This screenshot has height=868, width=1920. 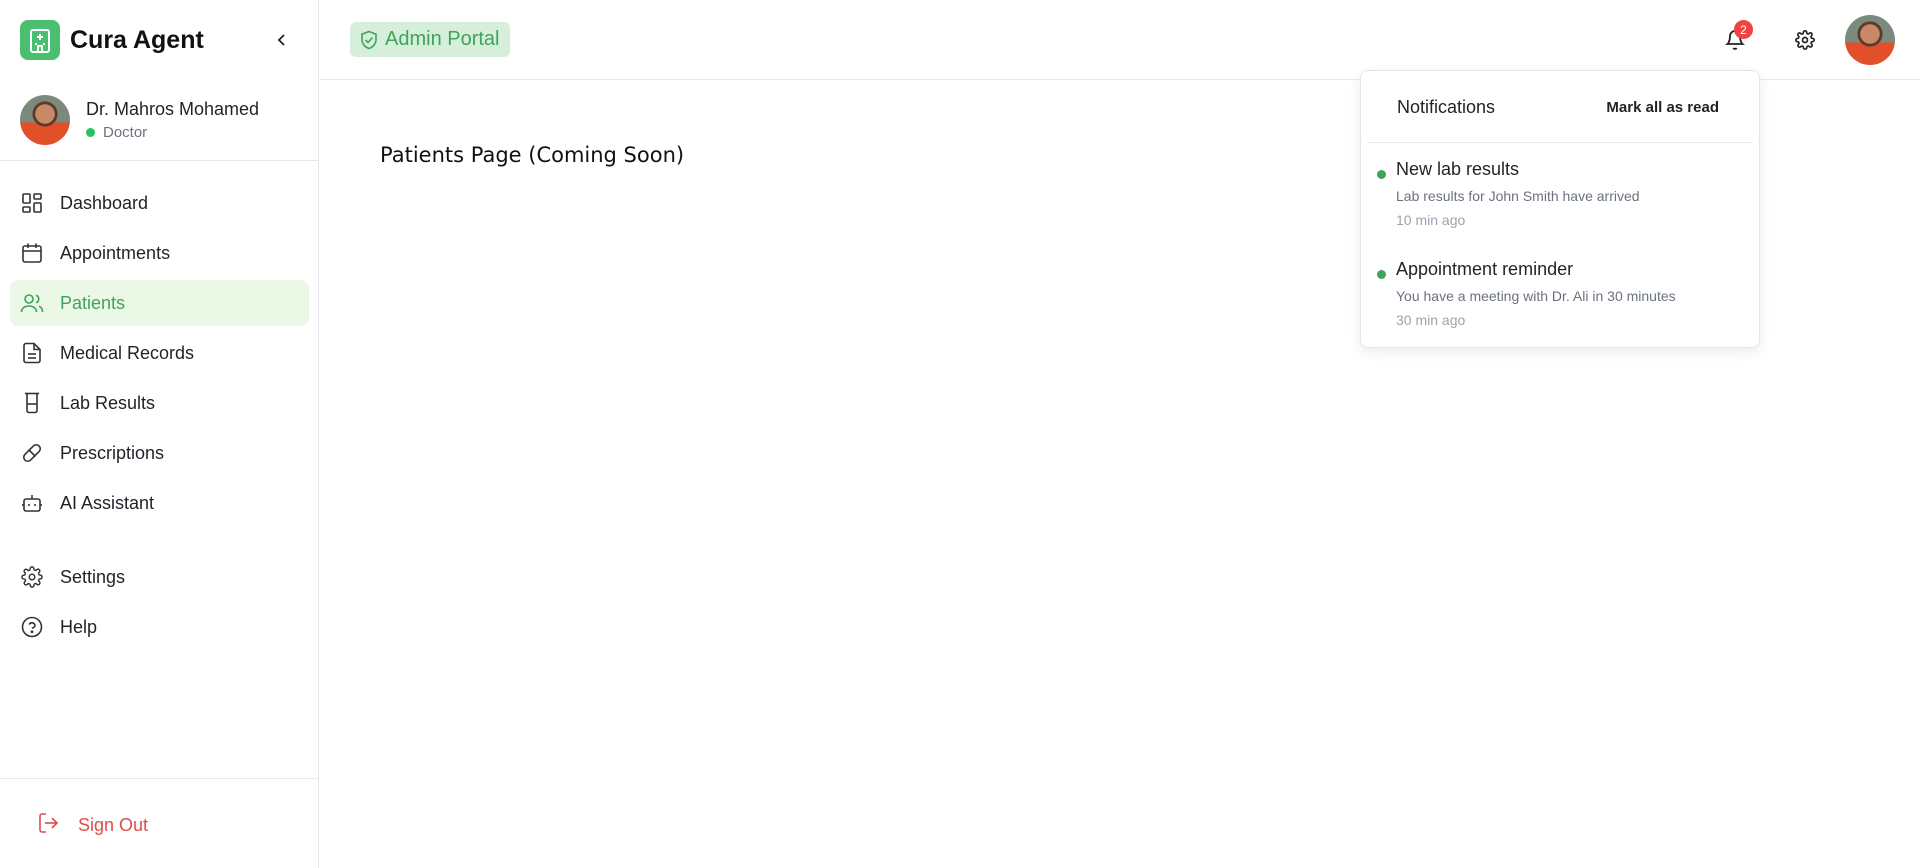 I want to click on settings-button, so click(x=1805, y=40).